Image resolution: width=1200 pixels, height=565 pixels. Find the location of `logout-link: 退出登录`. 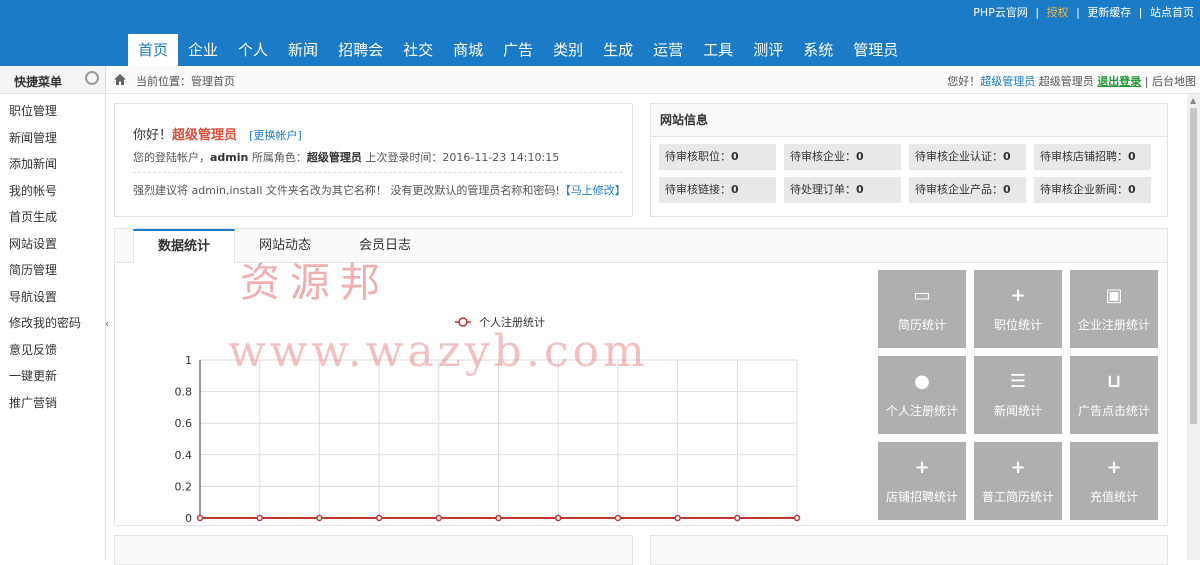

logout-link: 退出登录 is located at coordinates (1119, 81).